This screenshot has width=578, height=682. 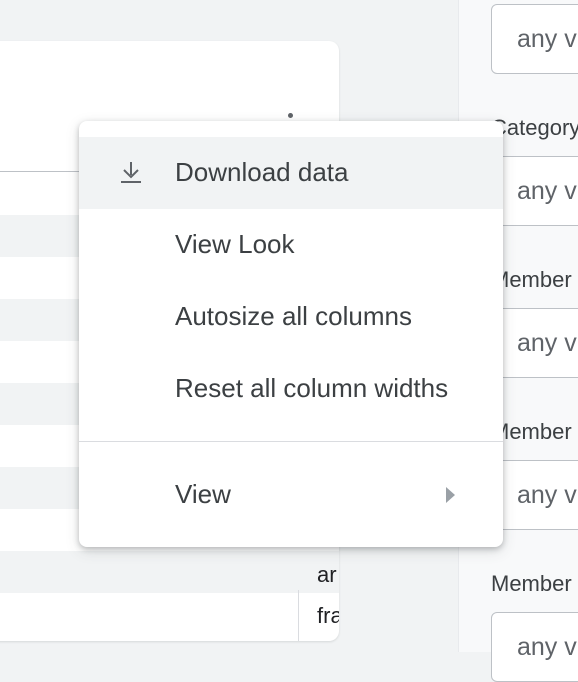 What do you see at coordinates (291, 441) in the screenshot?
I see `menu-divider` at bounding box center [291, 441].